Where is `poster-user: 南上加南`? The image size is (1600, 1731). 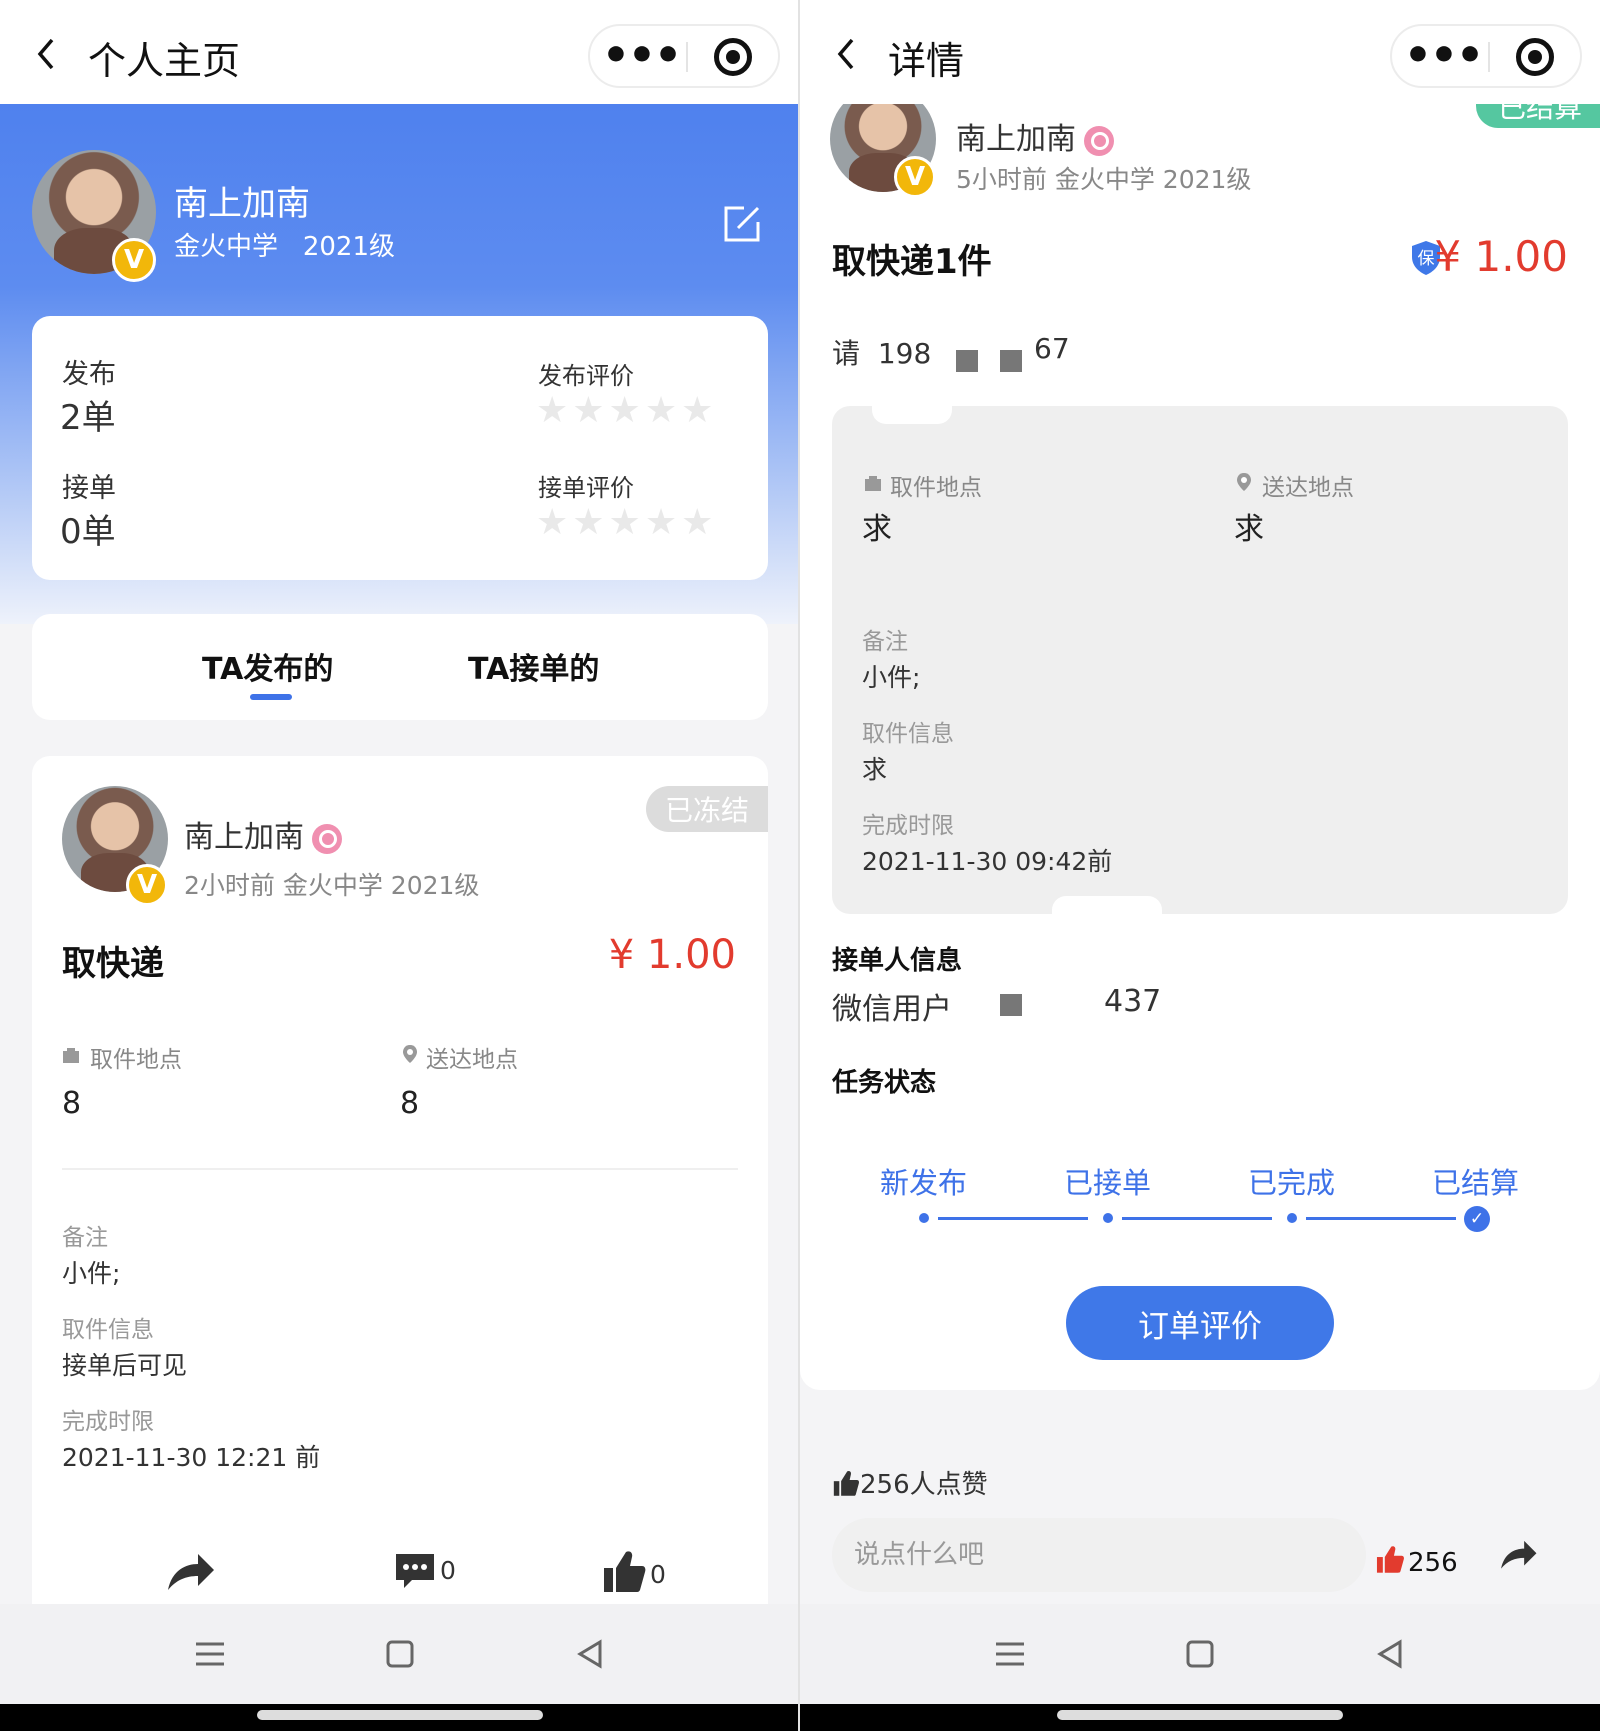
poster-user: 南上加南 is located at coordinates (1035, 136).